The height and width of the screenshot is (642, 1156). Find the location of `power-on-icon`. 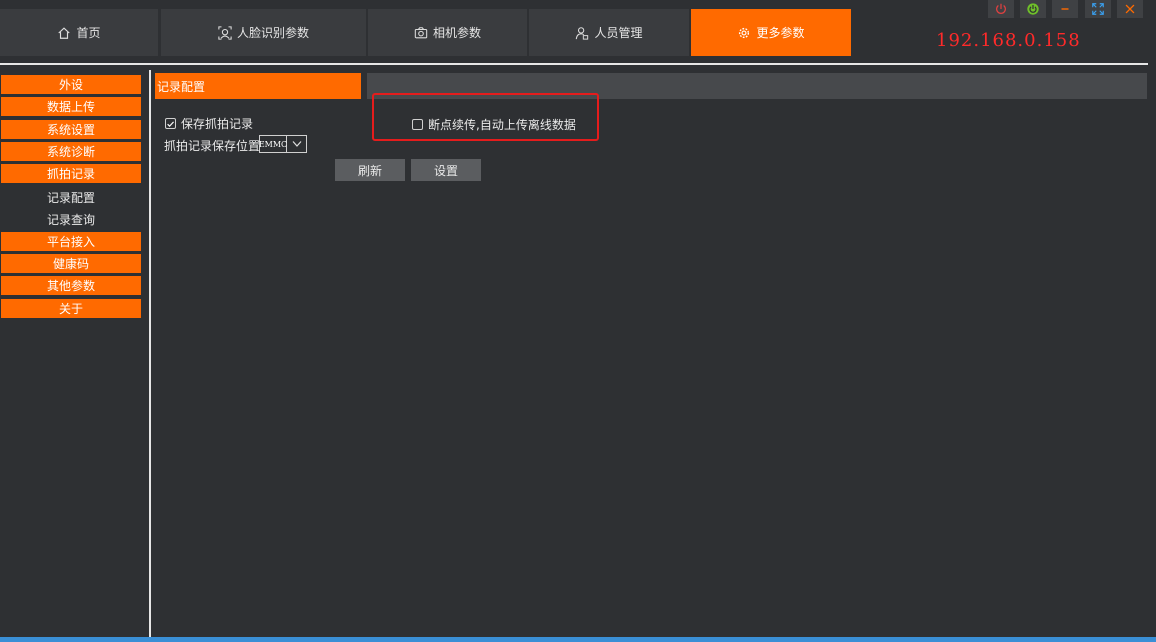

power-on-icon is located at coordinates (1033, 9).